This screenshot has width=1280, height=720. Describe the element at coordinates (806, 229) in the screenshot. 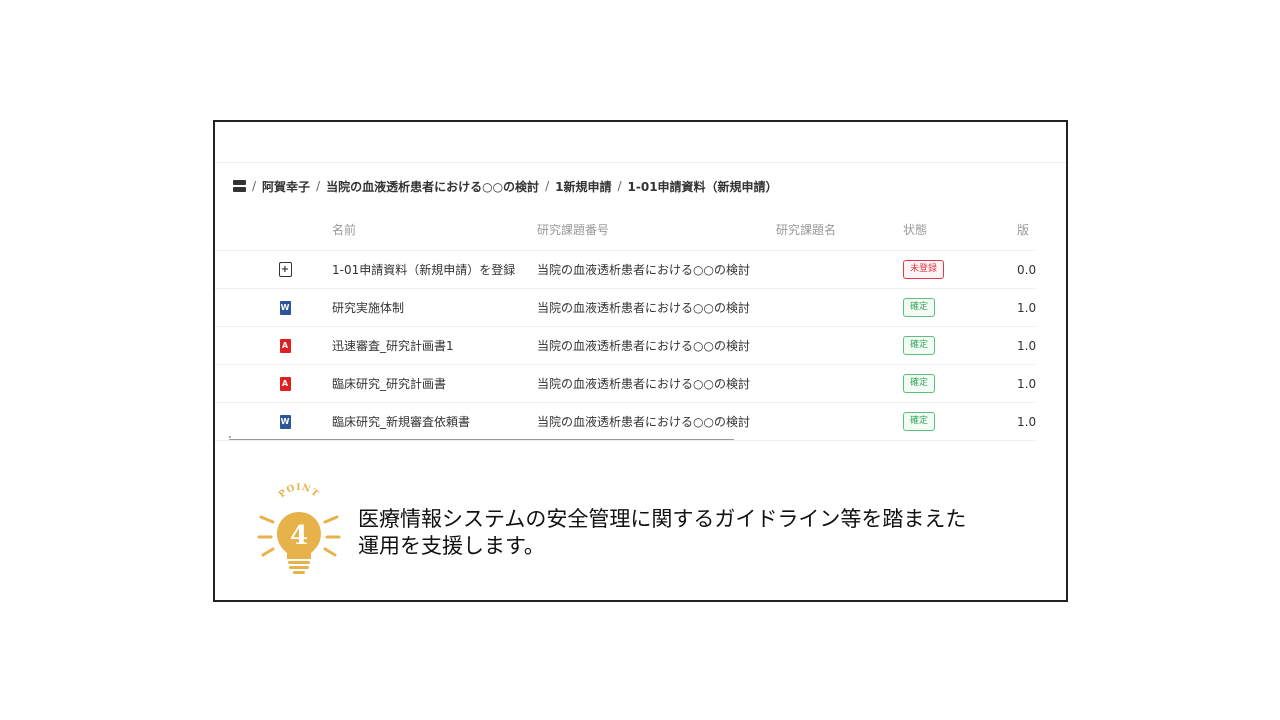

I see `header-title: 研究課題名` at that location.